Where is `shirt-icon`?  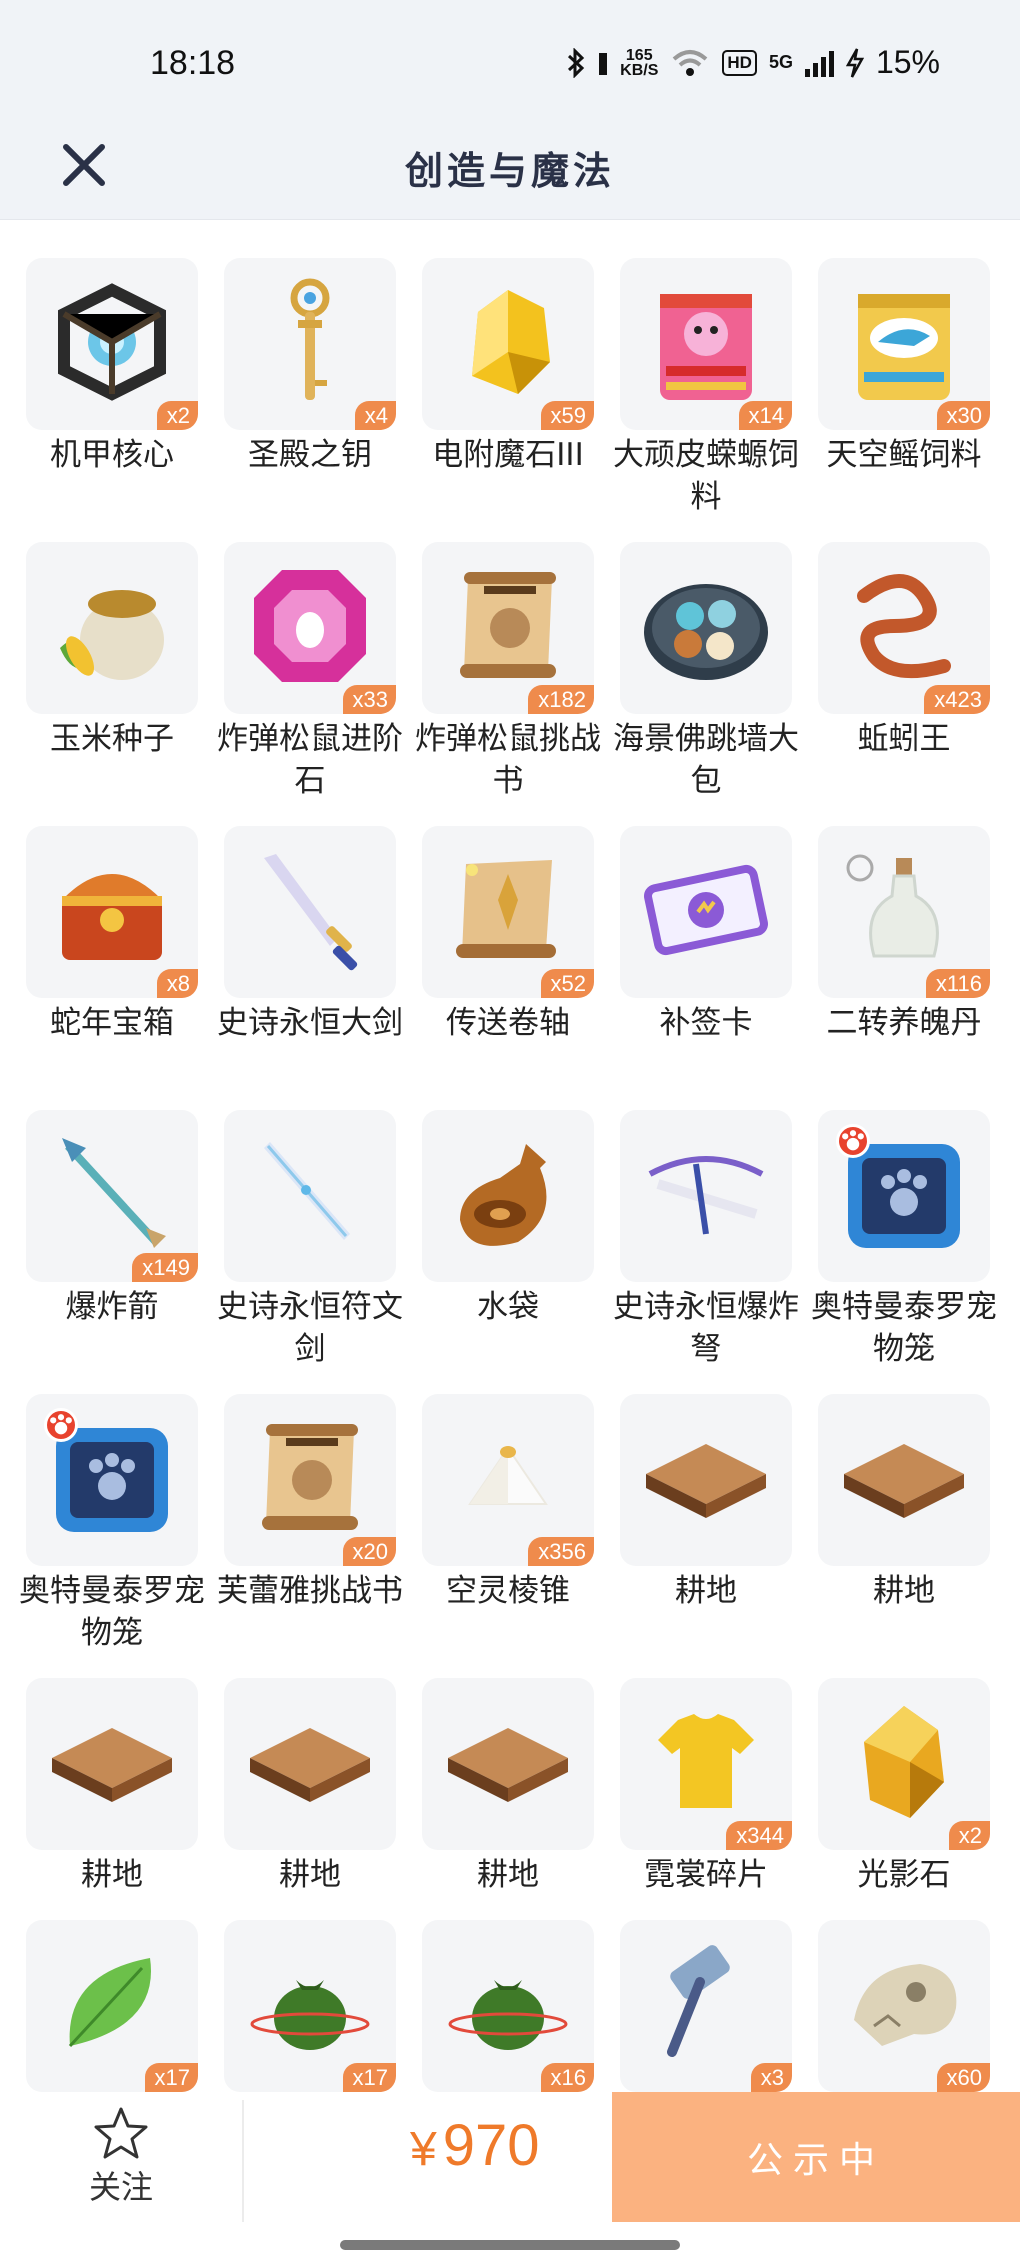 shirt-icon is located at coordinates (706, 1764).